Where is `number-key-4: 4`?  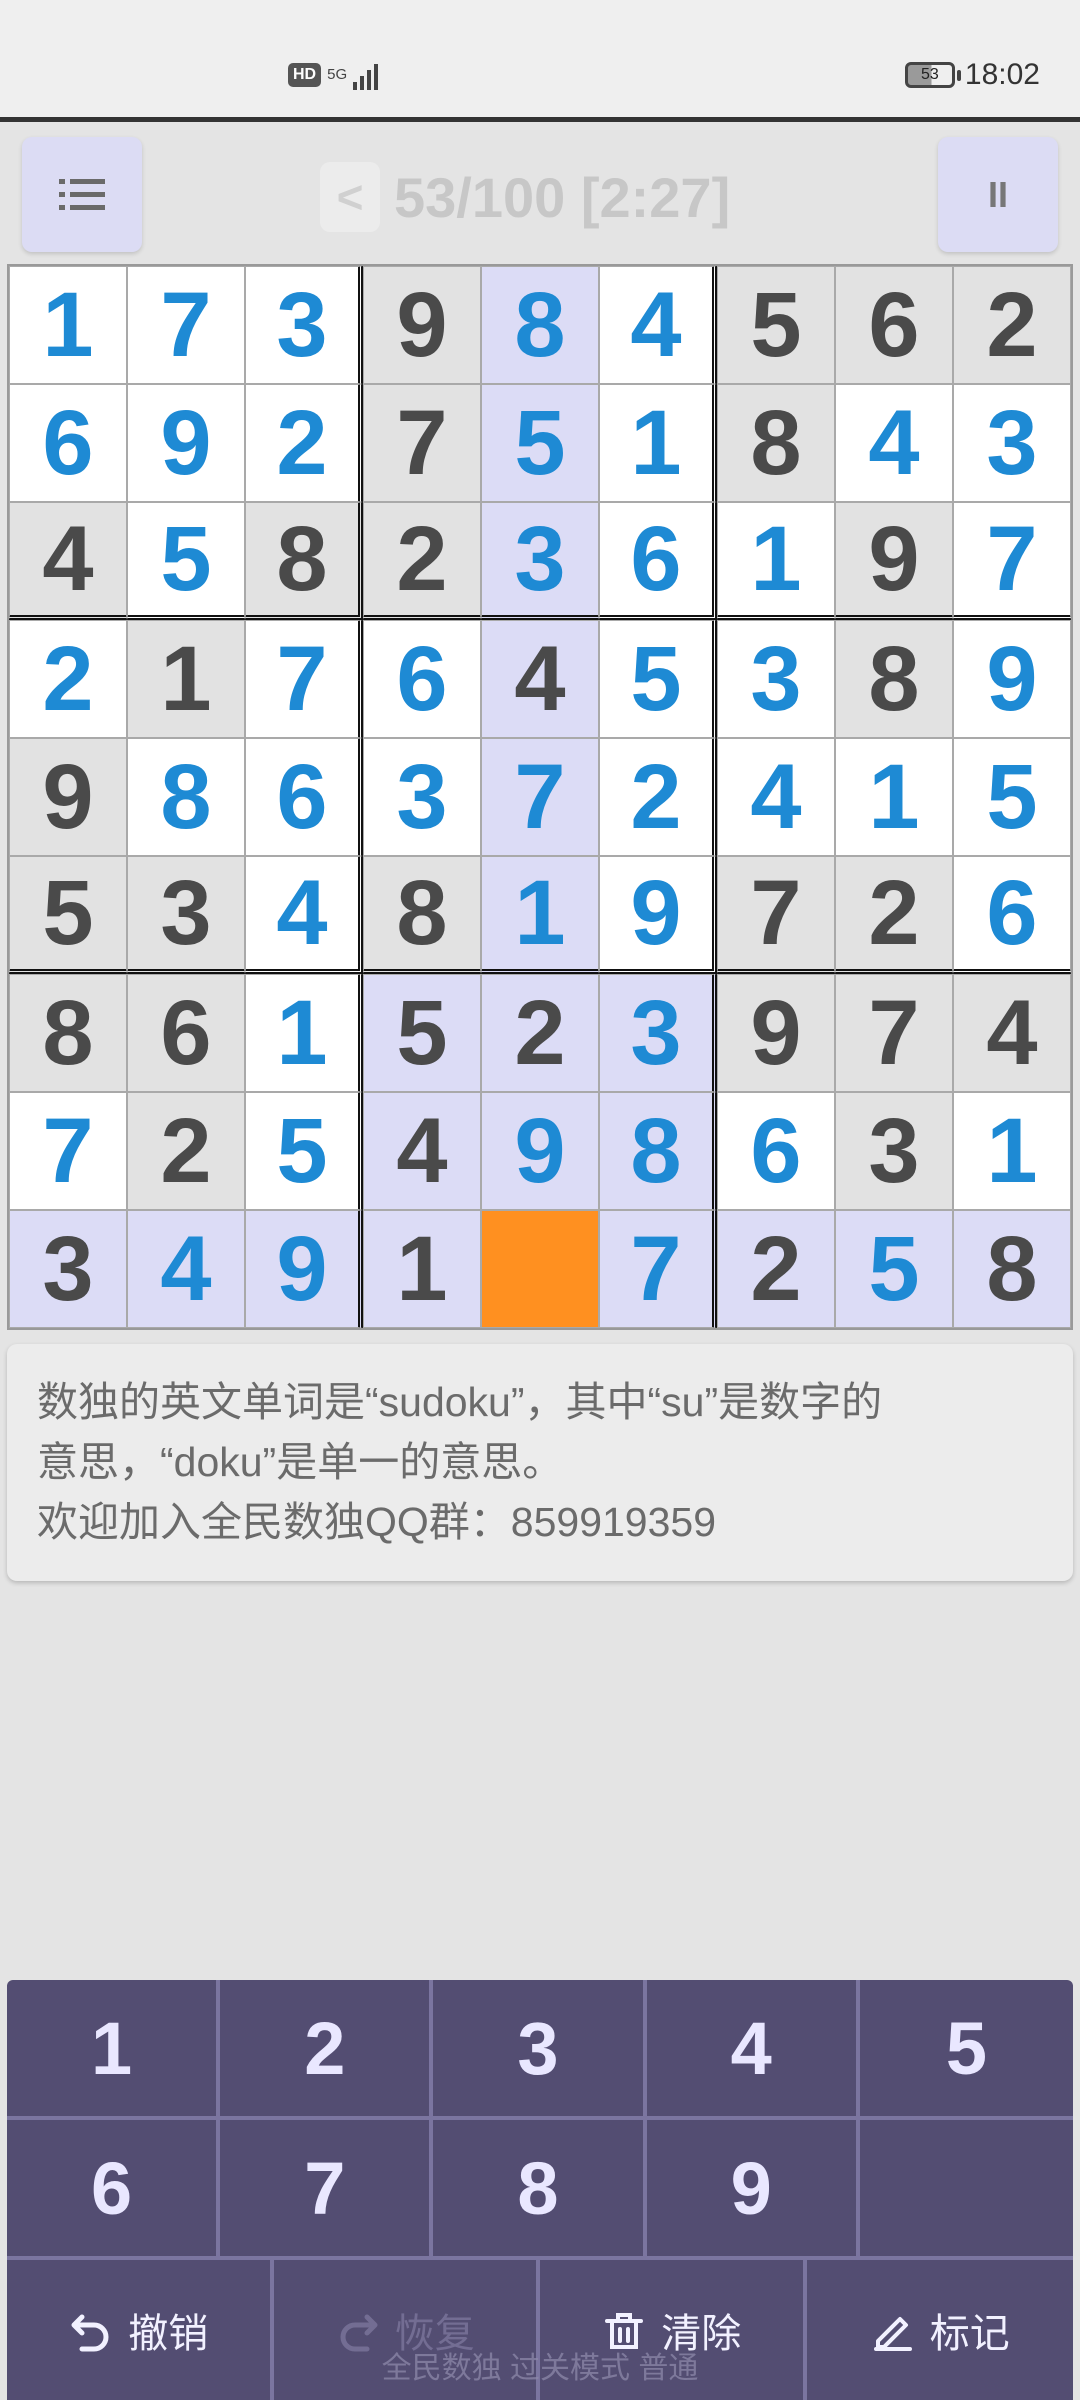
number-key-4: 4 is located at coordinates (753, 2050).